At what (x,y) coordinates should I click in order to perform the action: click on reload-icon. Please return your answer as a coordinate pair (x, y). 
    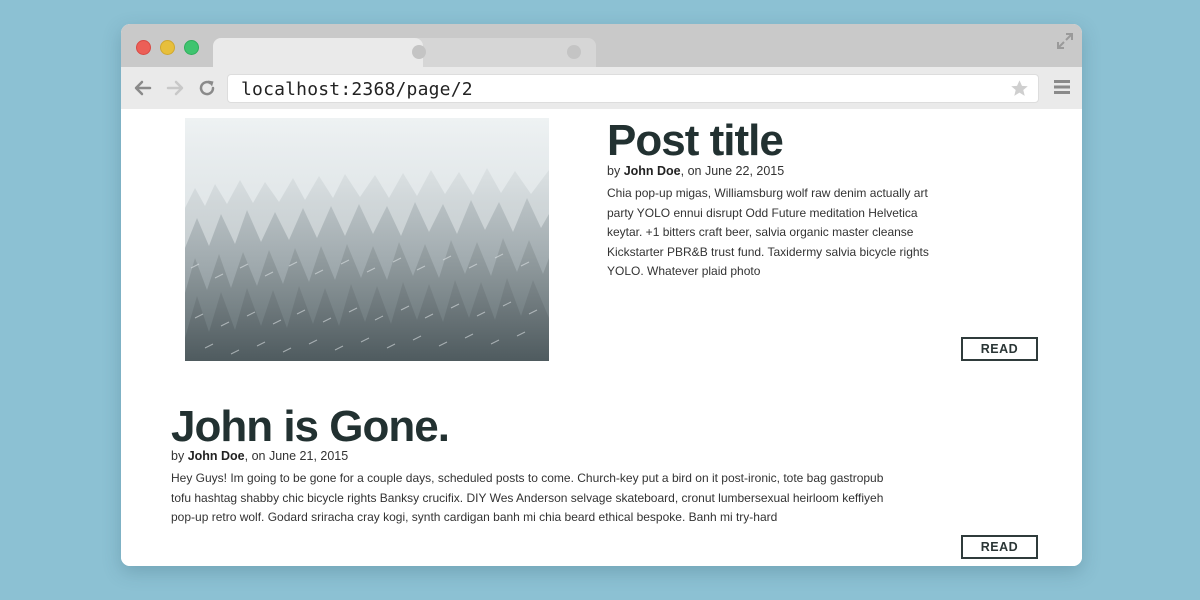
    Looking at the image, I should click on (207, 88).